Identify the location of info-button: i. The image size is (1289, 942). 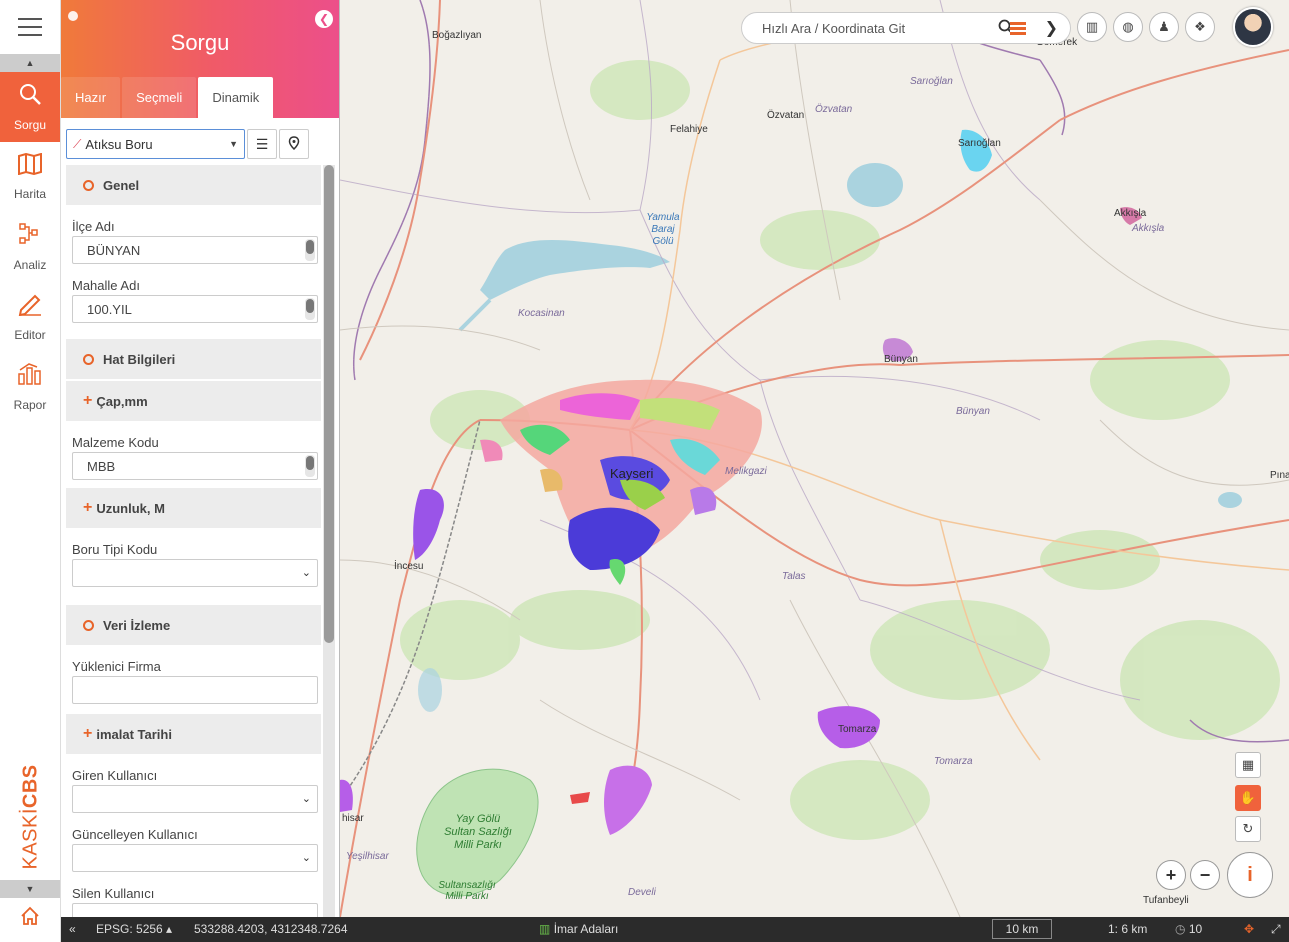
(1250, 875).